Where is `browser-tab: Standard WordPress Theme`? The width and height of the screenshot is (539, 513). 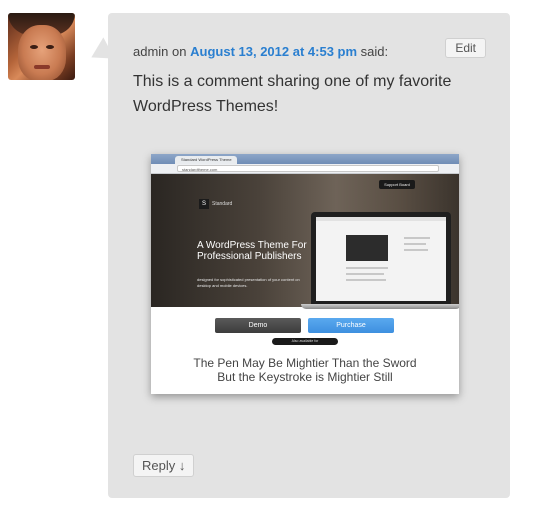 browser-tab: Standard WordPress Theme is located at coordinates (206, 160).